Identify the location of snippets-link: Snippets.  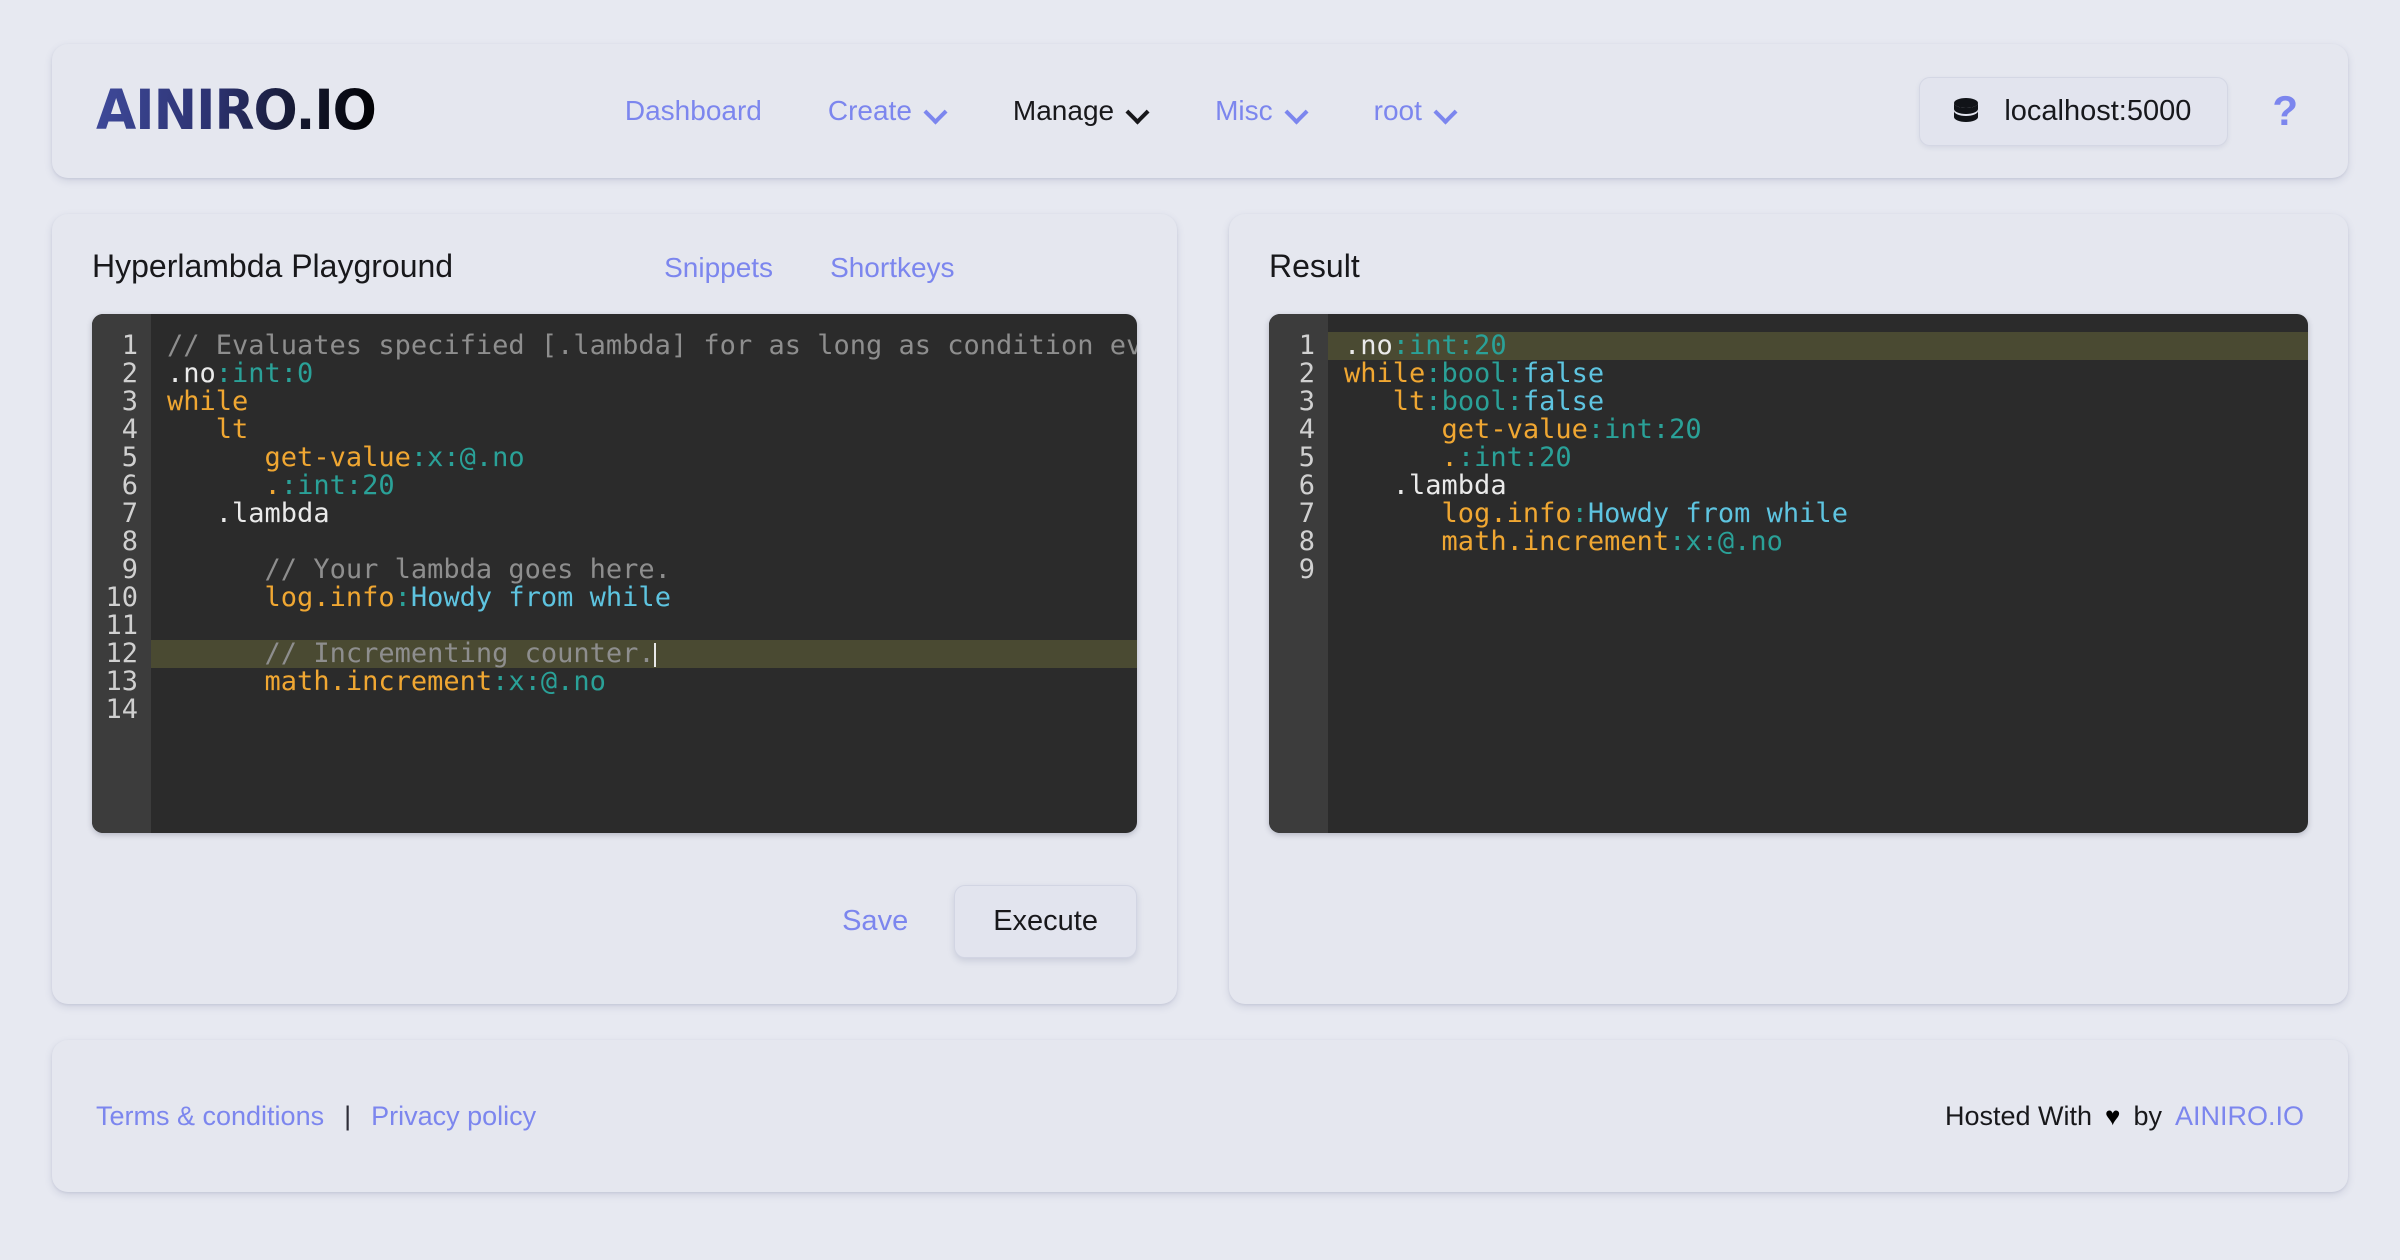
(718, 268).